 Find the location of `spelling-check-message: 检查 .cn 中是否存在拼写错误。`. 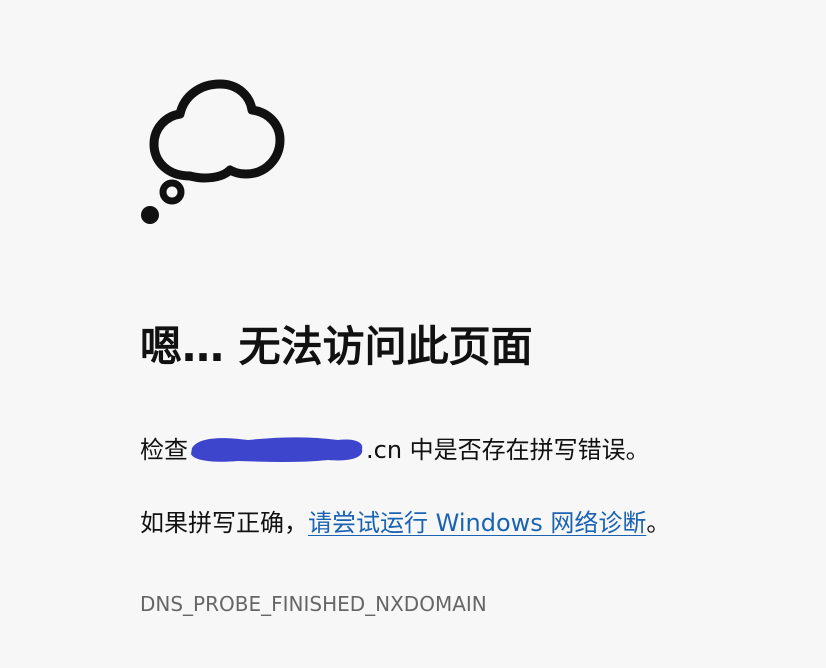

spelling-check-message: 检查 .cn 中是否存在拼写错误。 is located at coordinates (395, 450).